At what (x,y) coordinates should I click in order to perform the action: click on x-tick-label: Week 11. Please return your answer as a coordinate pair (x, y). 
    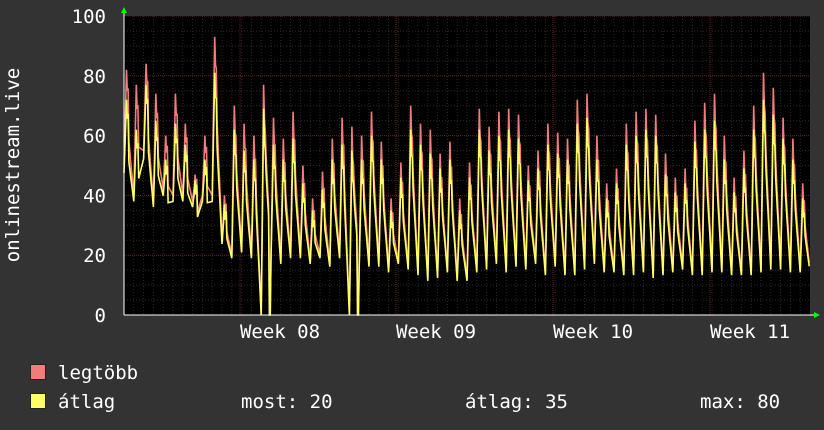
    Looking at the image, I should click on (750, 330).